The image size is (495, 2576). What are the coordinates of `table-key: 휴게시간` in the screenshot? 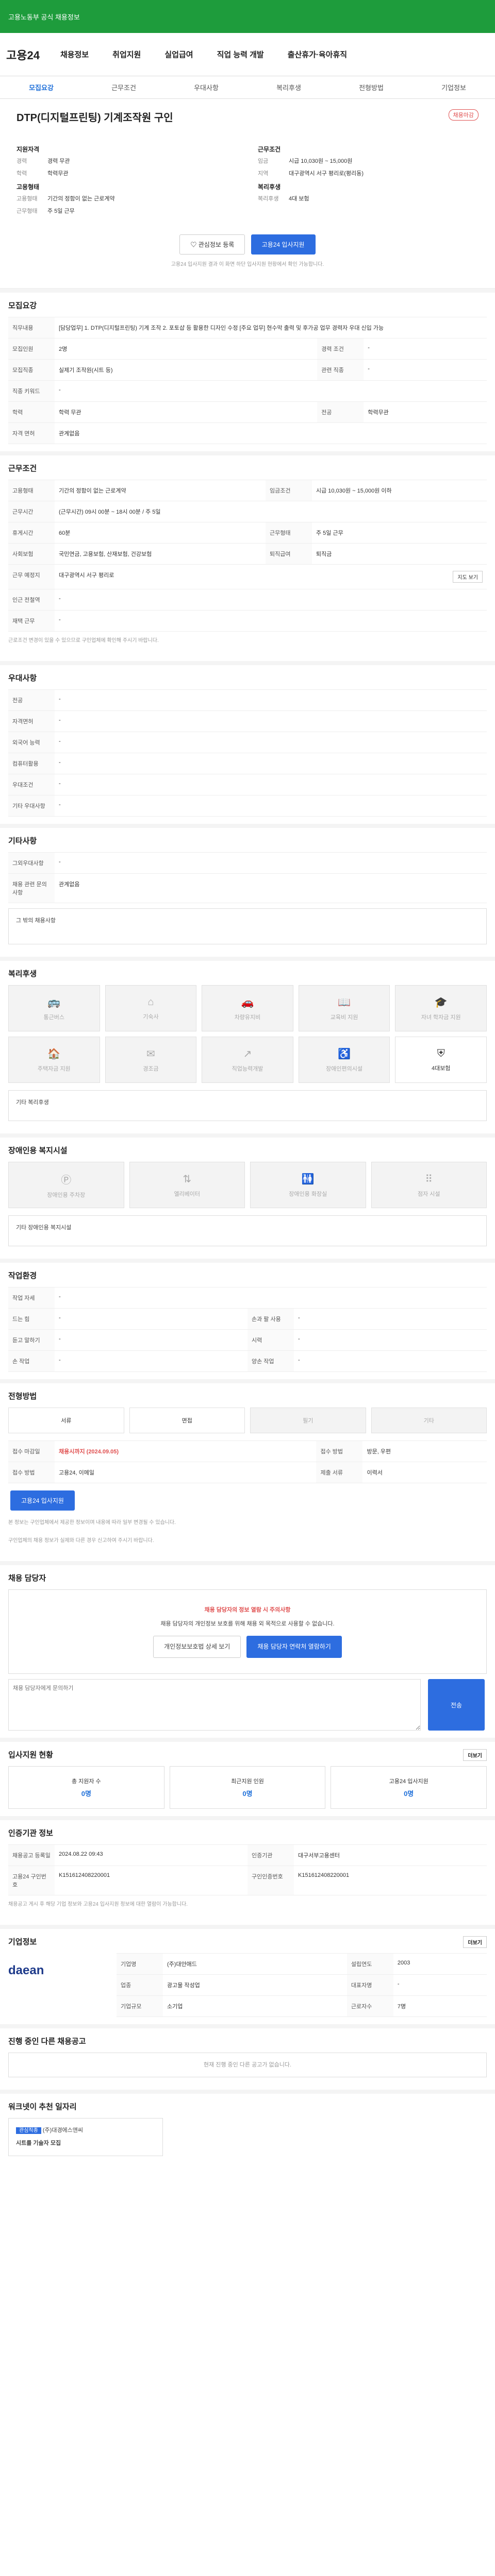 It's located at (31, 533).